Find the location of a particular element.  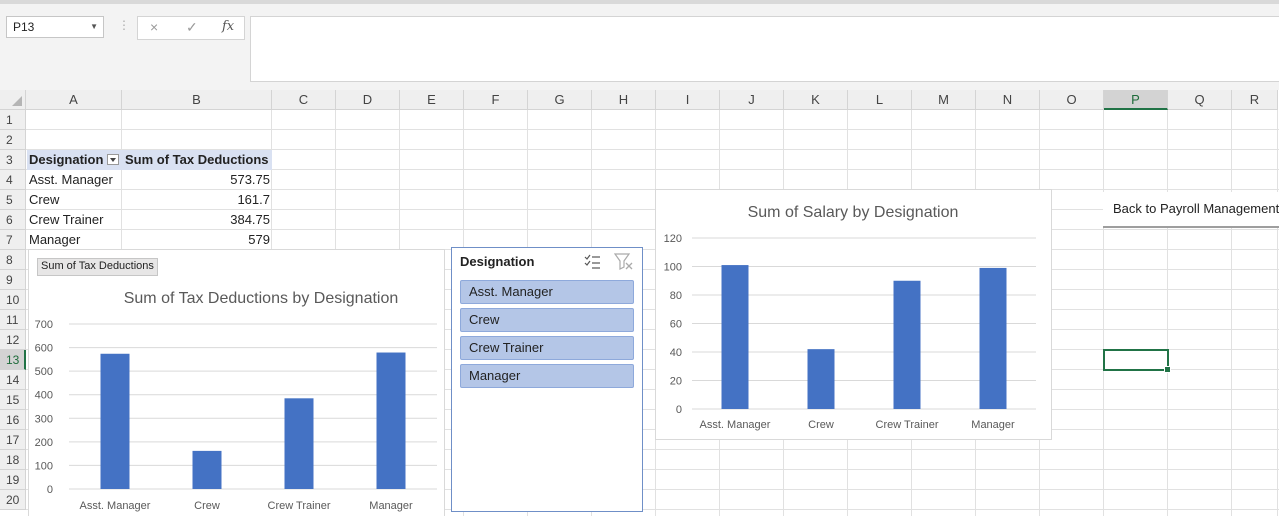

slicer-item: Crew Trainer is located at coordinates (547, 348).